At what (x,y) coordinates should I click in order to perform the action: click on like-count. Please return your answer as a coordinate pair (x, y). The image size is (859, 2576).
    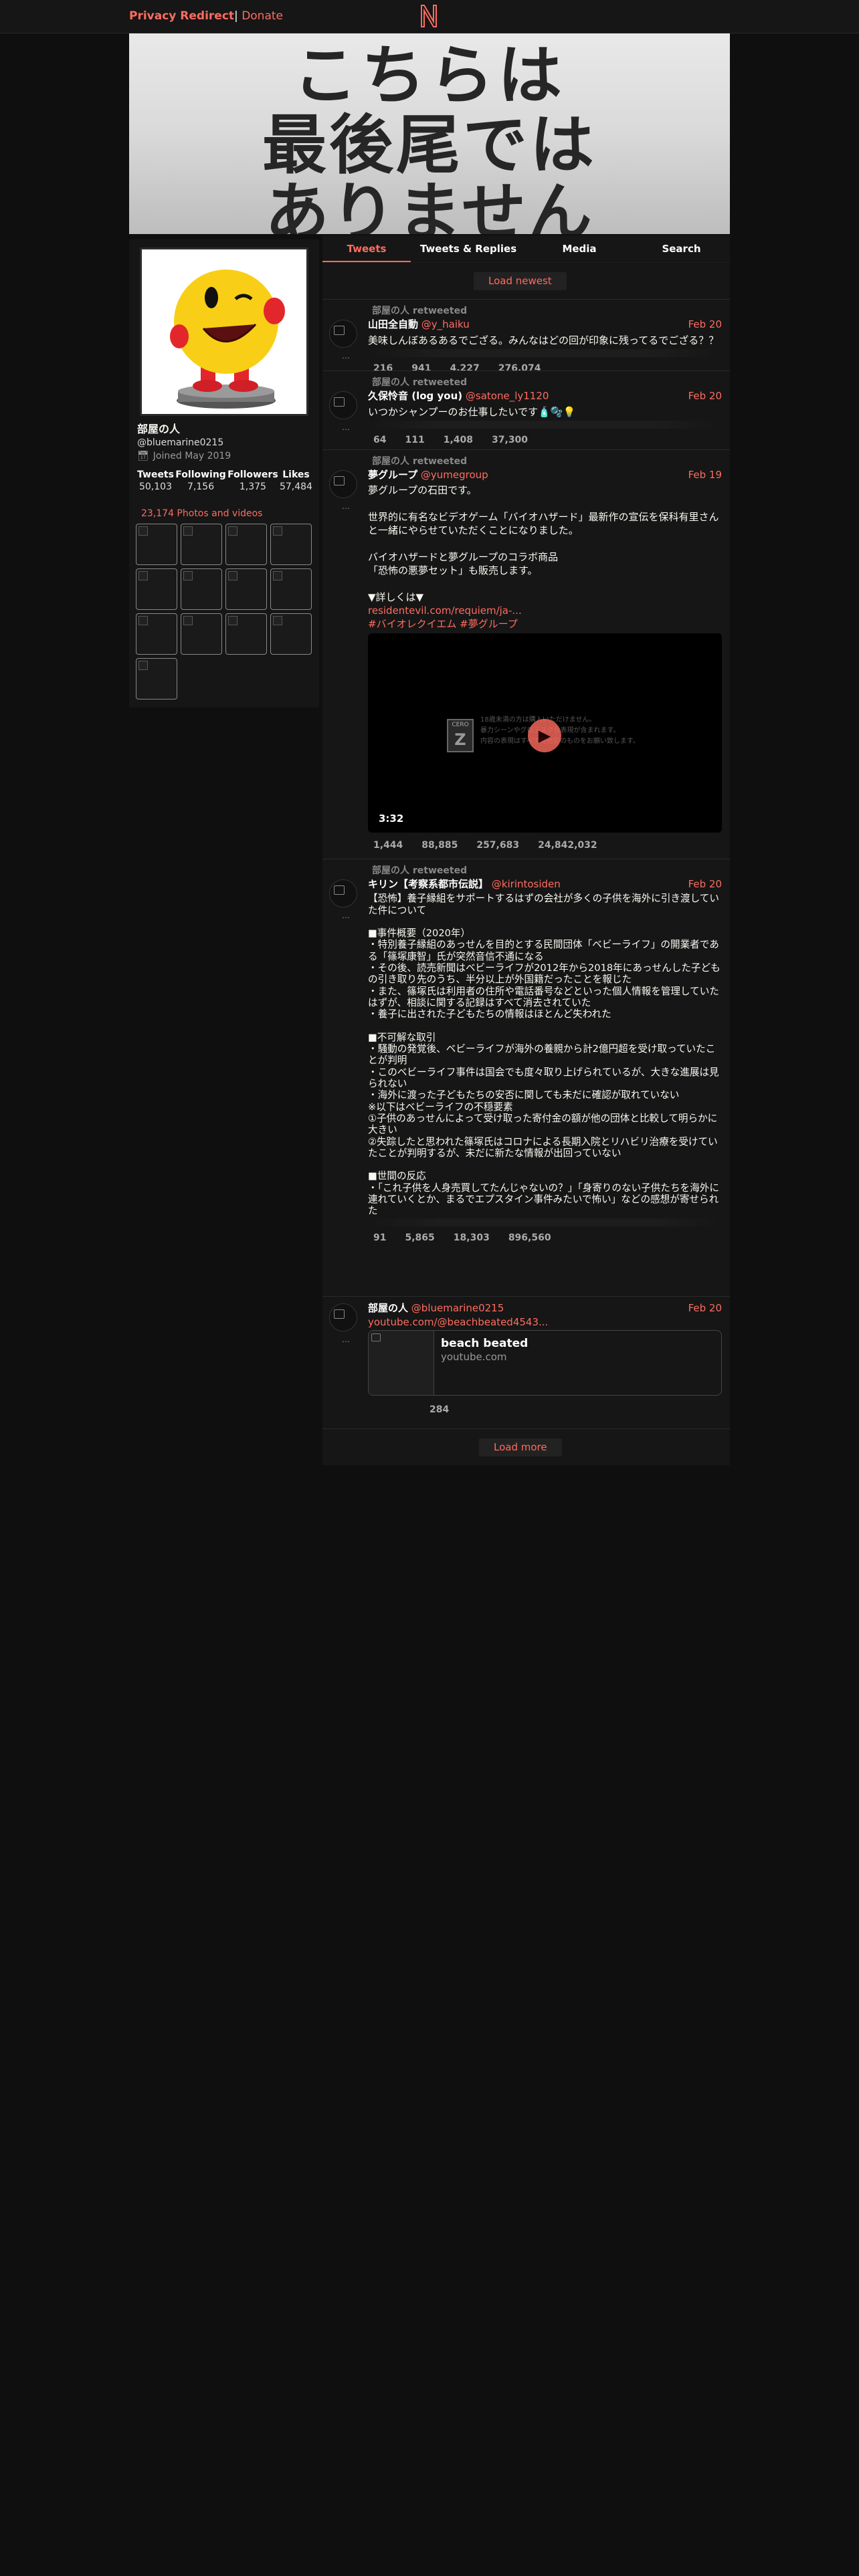
    Looking at the image, I should click on (408, 1410).